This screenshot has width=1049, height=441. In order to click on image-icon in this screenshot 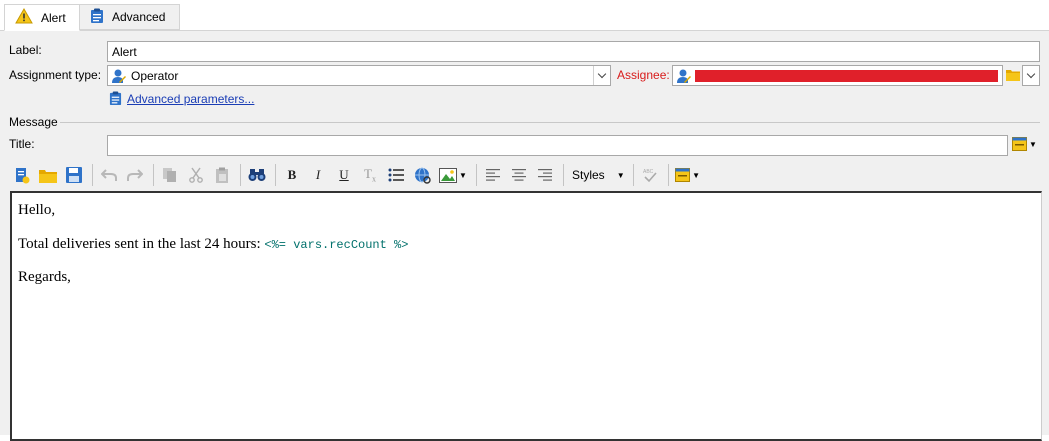, I will do `click(448, 175)`.